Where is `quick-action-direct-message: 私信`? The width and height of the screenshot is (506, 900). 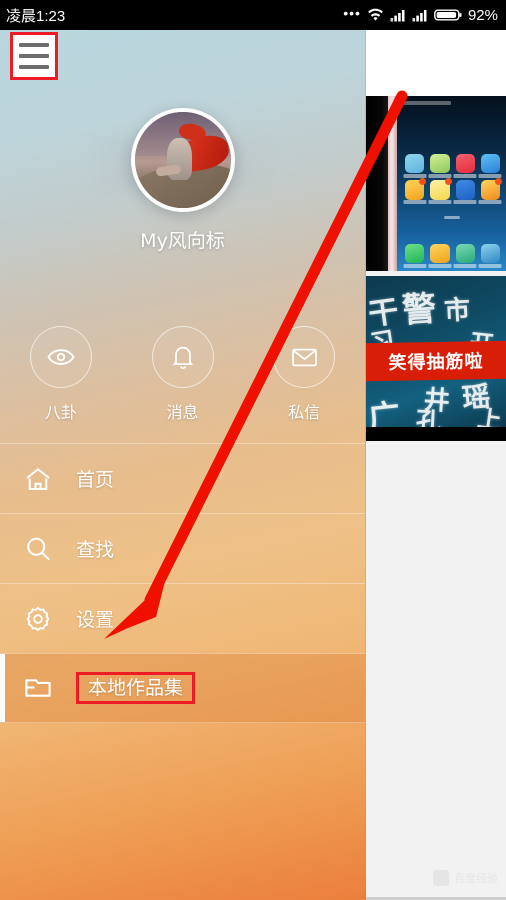
quick-action-direct-message: 私信 is located at coordinates (304, 374).